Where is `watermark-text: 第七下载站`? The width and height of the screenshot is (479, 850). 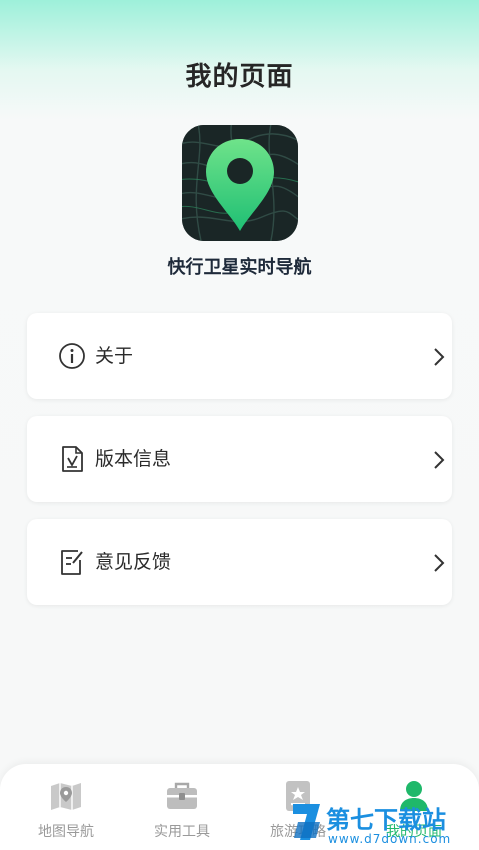
watermark-text: 第七下载站 is located at coordinates (386, 820).